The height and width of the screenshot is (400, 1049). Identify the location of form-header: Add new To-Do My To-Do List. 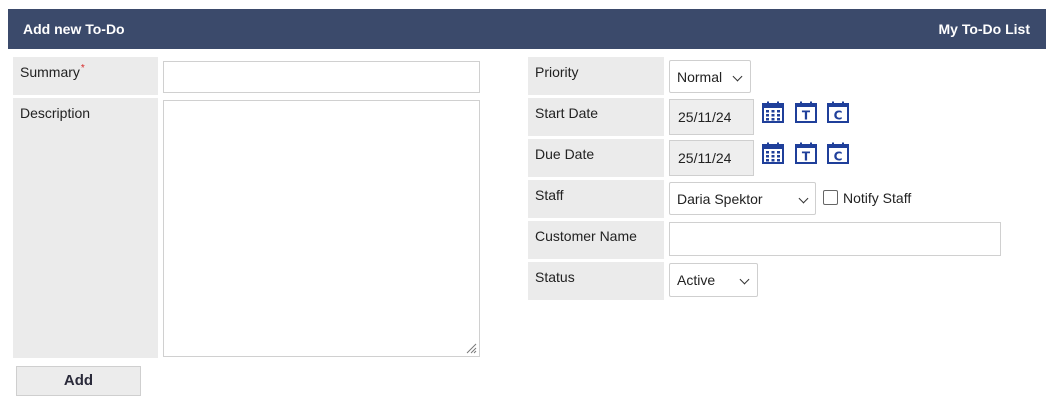
(527, 29).